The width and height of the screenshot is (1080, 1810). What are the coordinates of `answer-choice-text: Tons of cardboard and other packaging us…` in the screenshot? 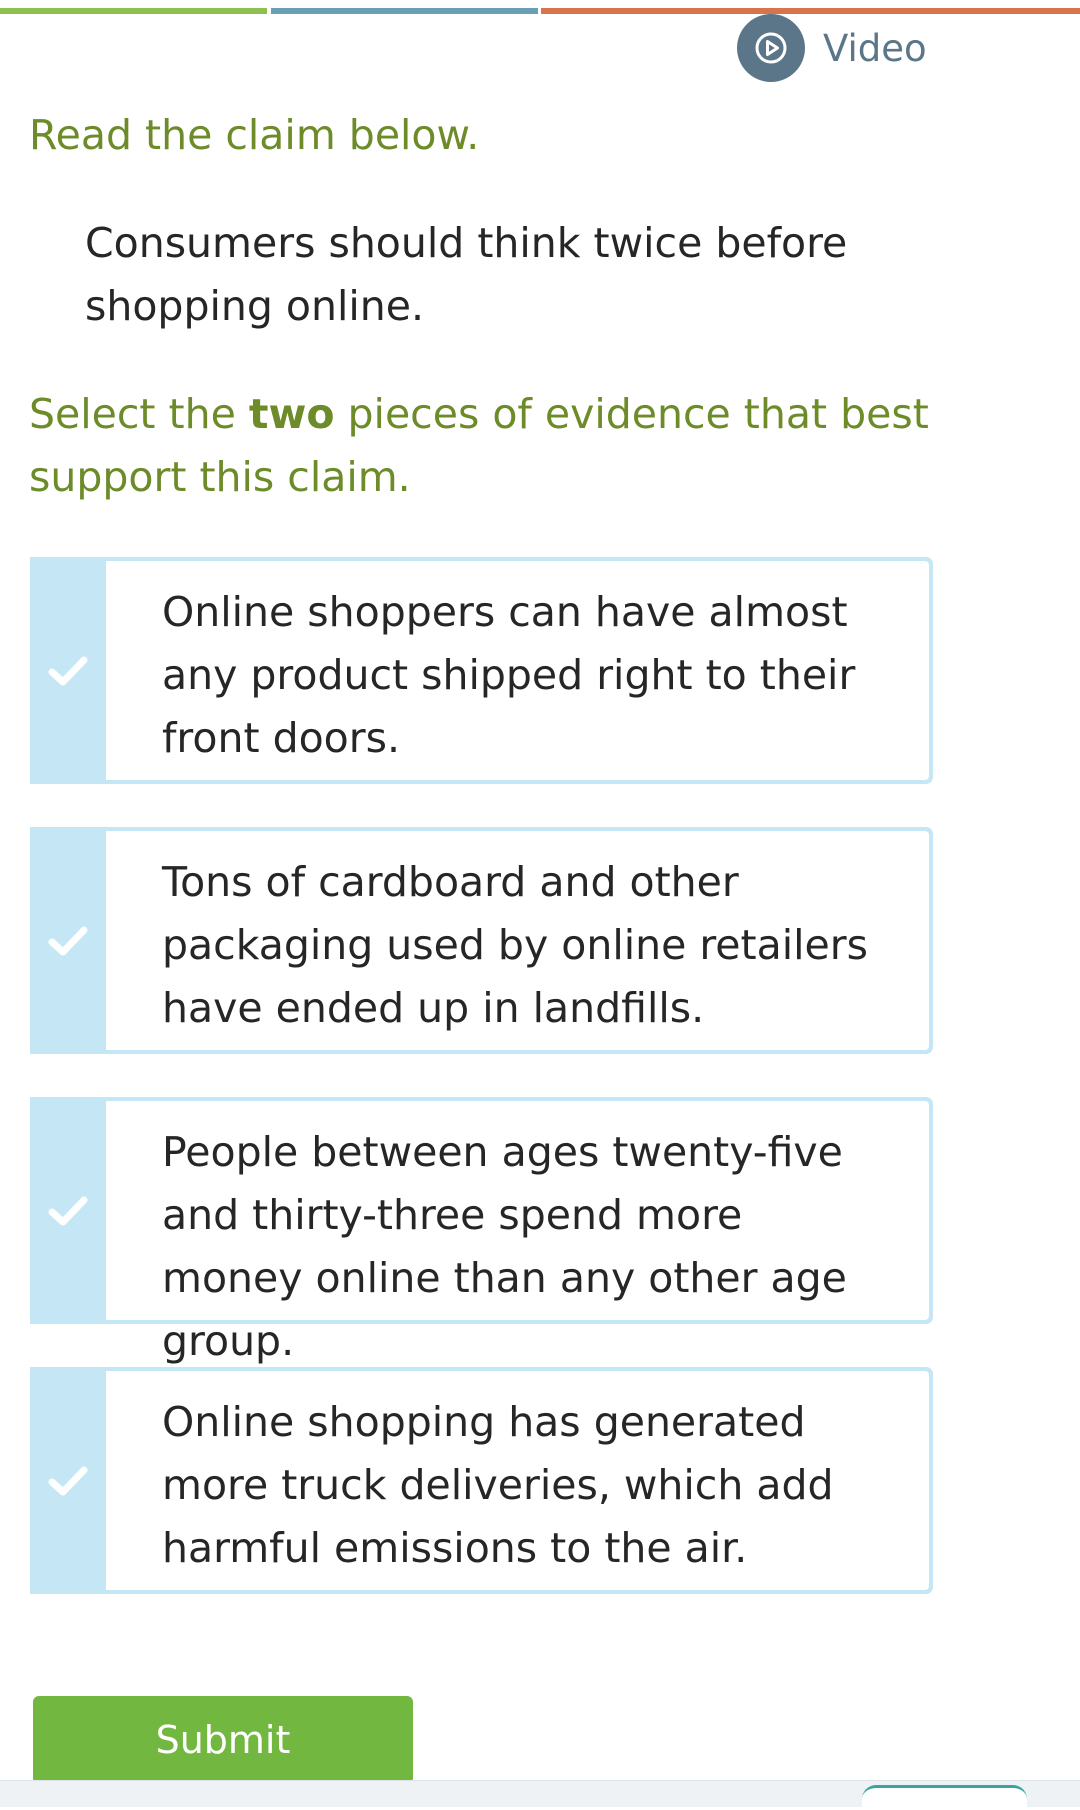 It's located at (517, 940).